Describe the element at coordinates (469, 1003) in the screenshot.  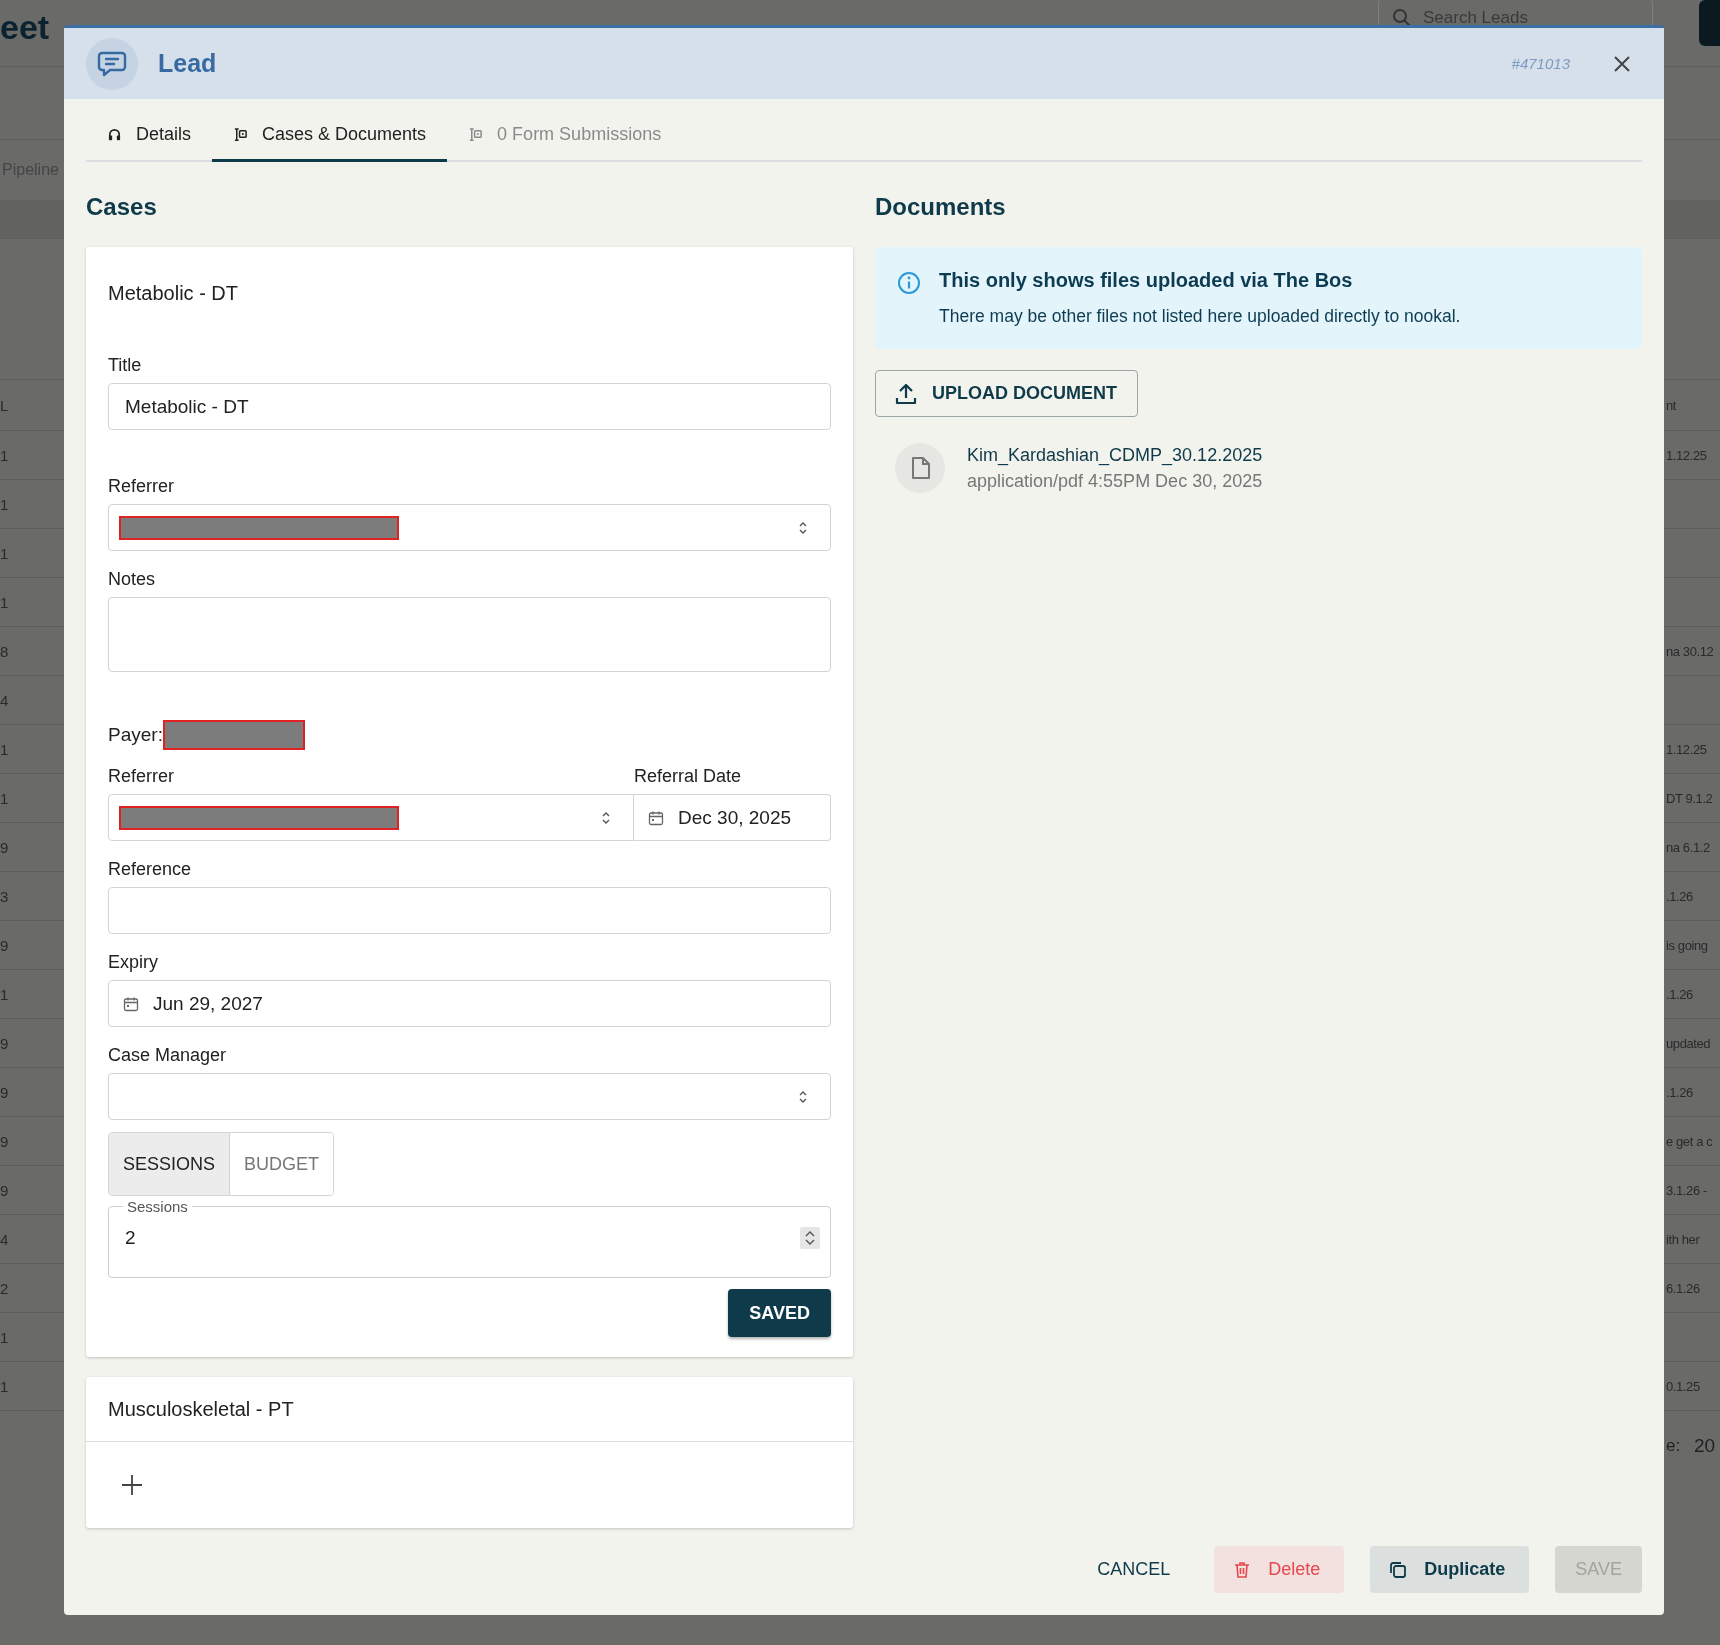
I see `expiry-field: Jun 29, 2027` at that location.